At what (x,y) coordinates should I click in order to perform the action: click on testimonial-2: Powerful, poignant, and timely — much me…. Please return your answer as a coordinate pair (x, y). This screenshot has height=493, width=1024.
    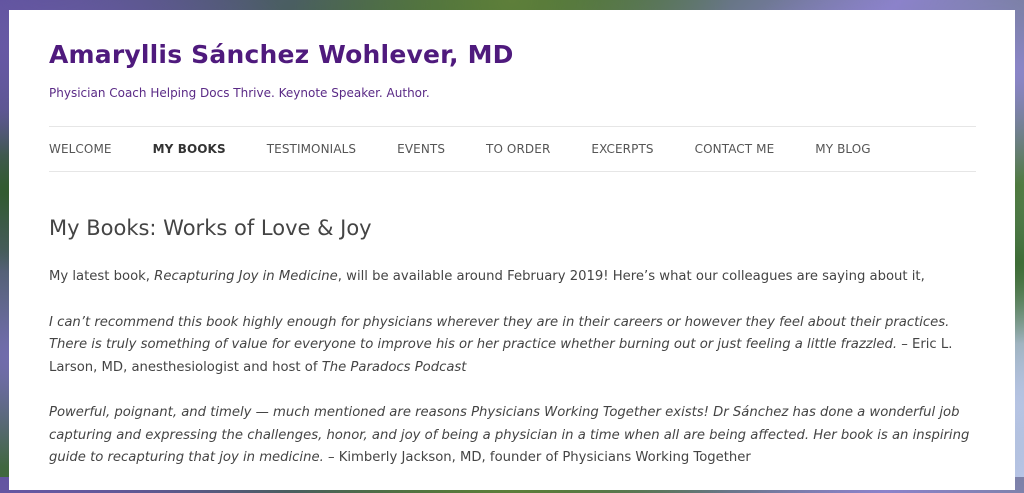
    Looking at the image, I should click on (514, 436).